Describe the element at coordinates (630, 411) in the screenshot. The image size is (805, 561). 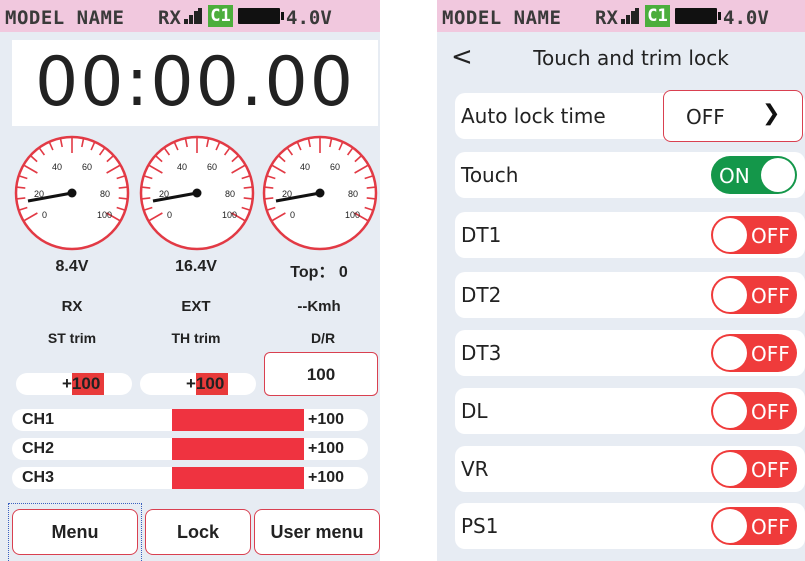
I see `setting-row-dl: DL OFF` at that location.